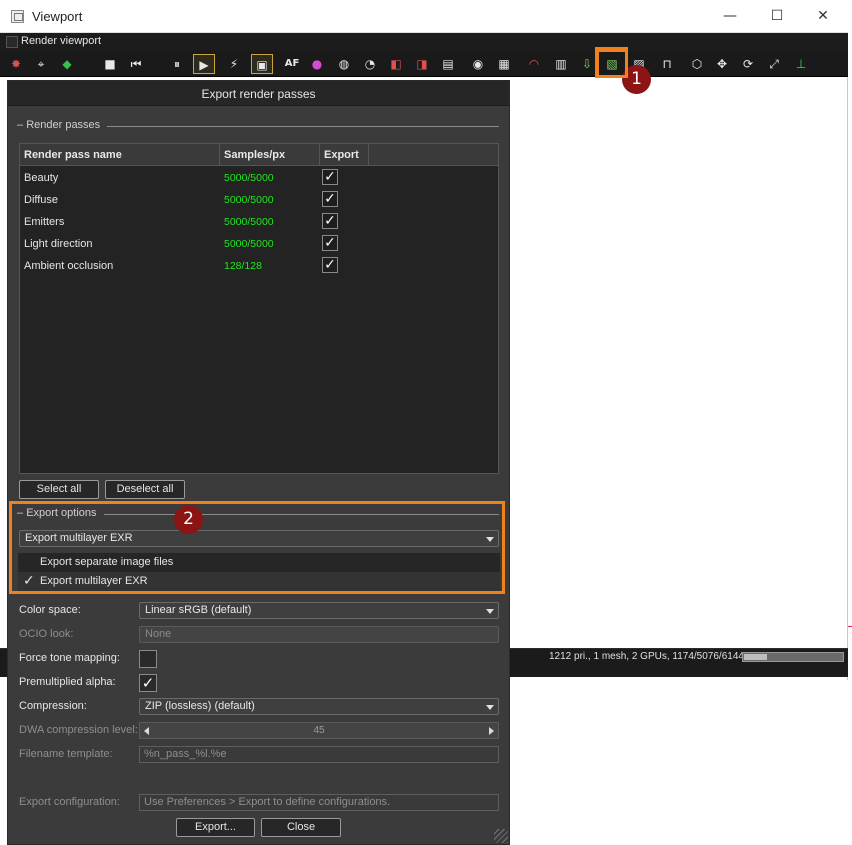  What do you see at coordinates (319, 706) in the screenshot?
I see `compression-select: ZIP (lossless) (default)` at bounding box center [319, 706].